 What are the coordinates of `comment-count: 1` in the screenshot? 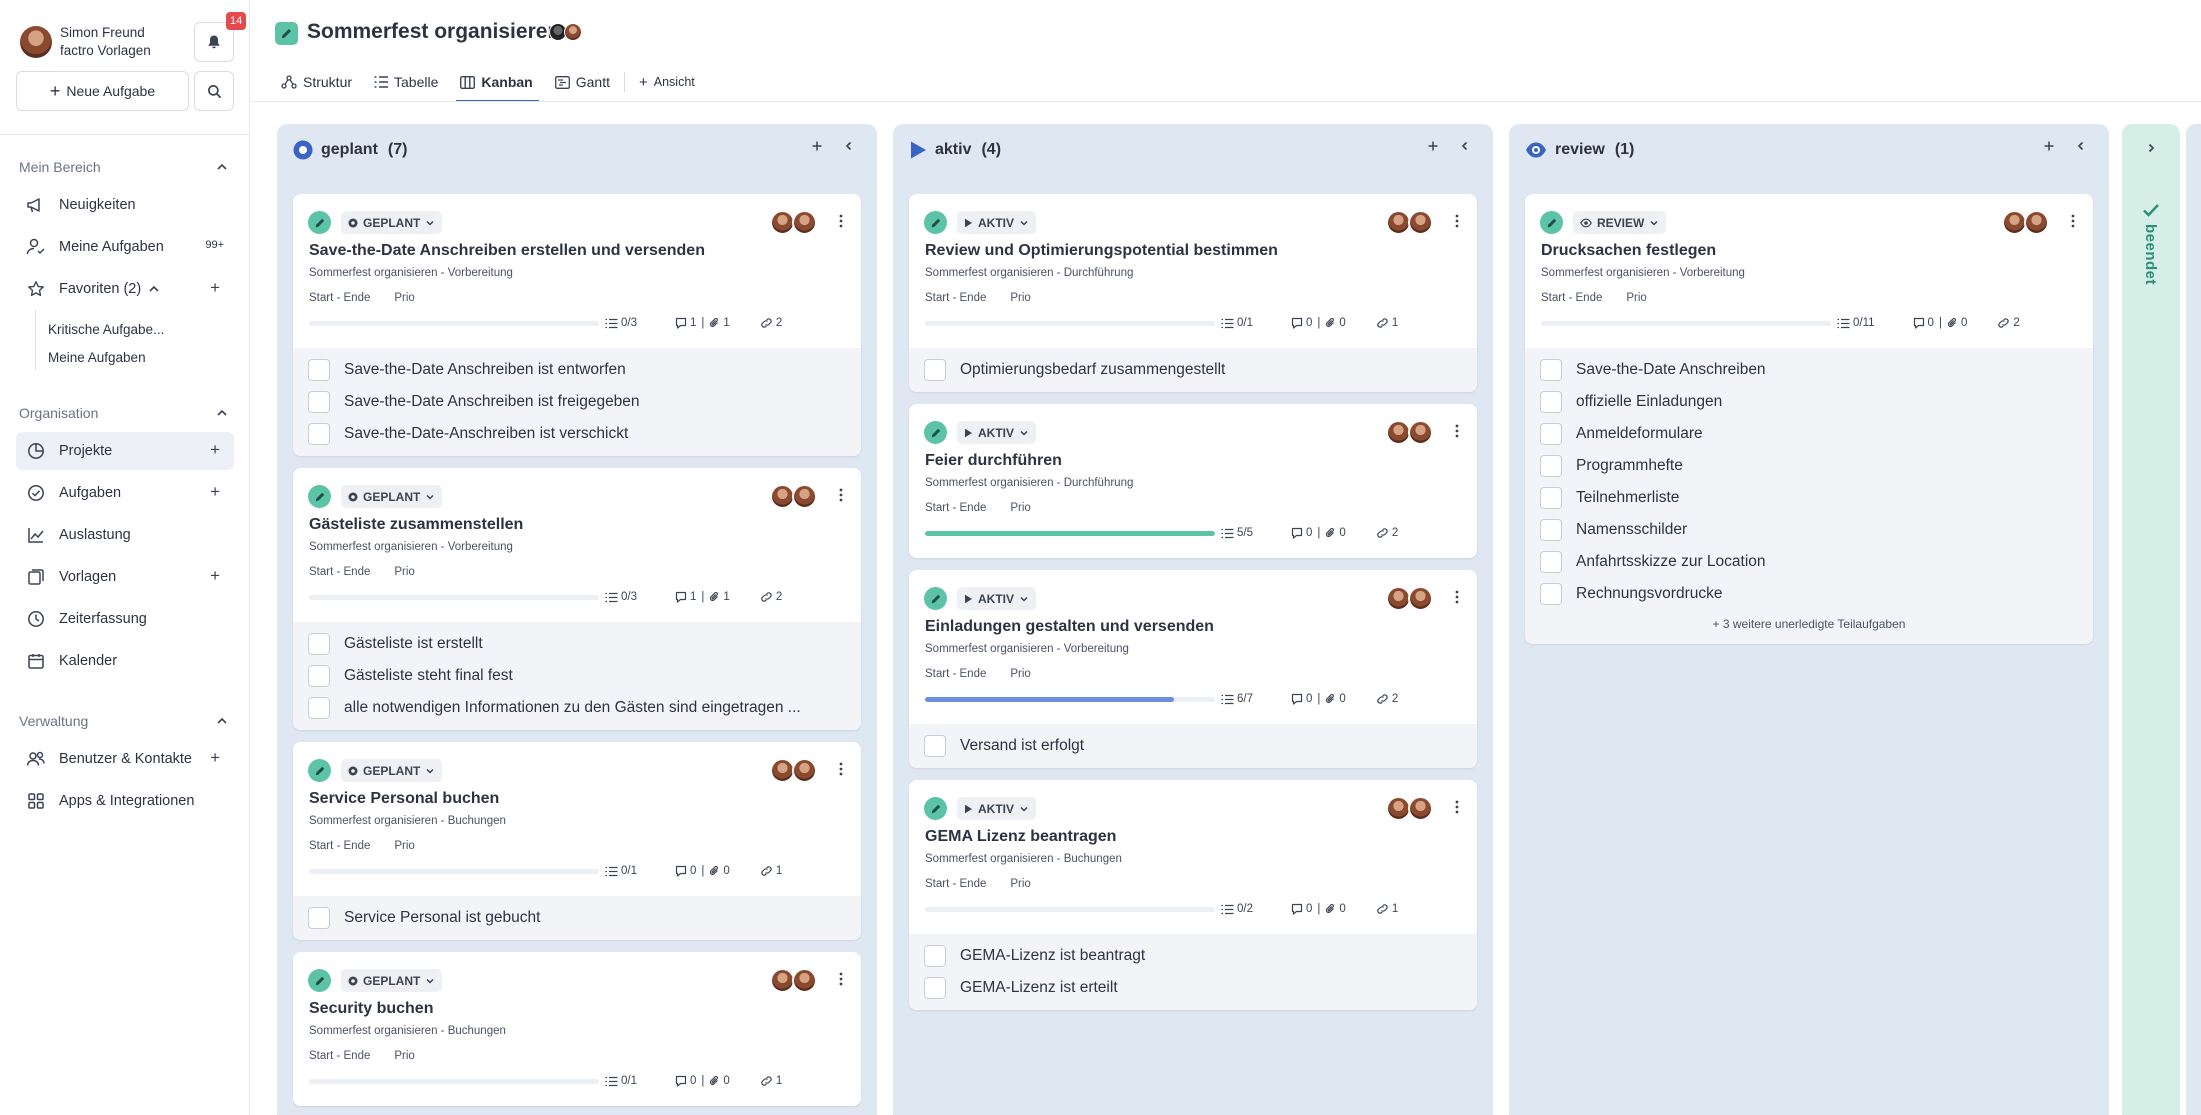 It's located at (685, 597).